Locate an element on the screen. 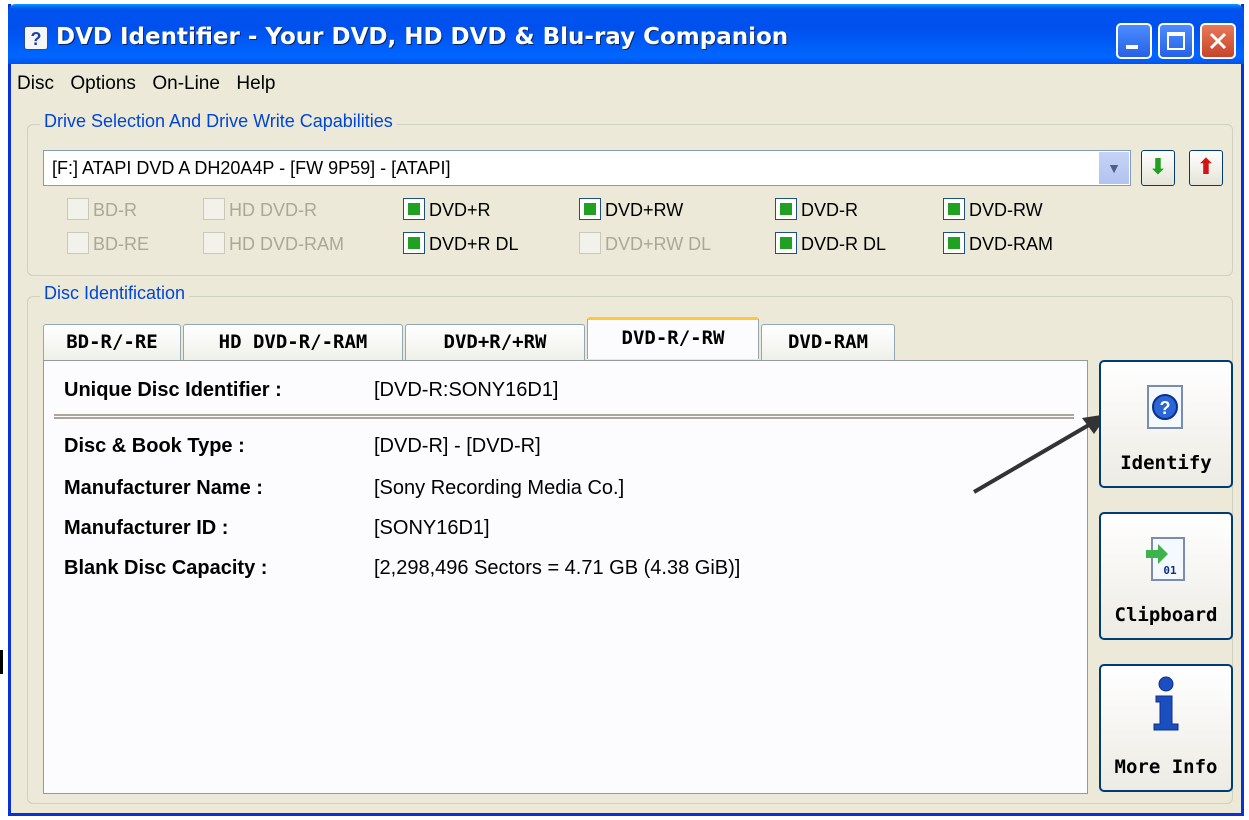 The image size is (1249, 820). annotation-arrow is located at coordinates (1040, 454).